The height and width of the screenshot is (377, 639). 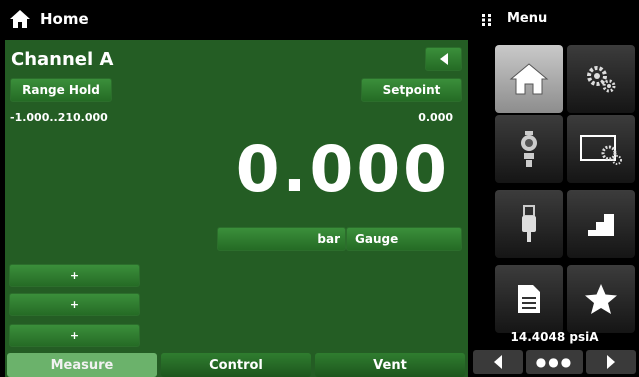 I want to click on left-arrow-icon, so click(x=498, y=362).